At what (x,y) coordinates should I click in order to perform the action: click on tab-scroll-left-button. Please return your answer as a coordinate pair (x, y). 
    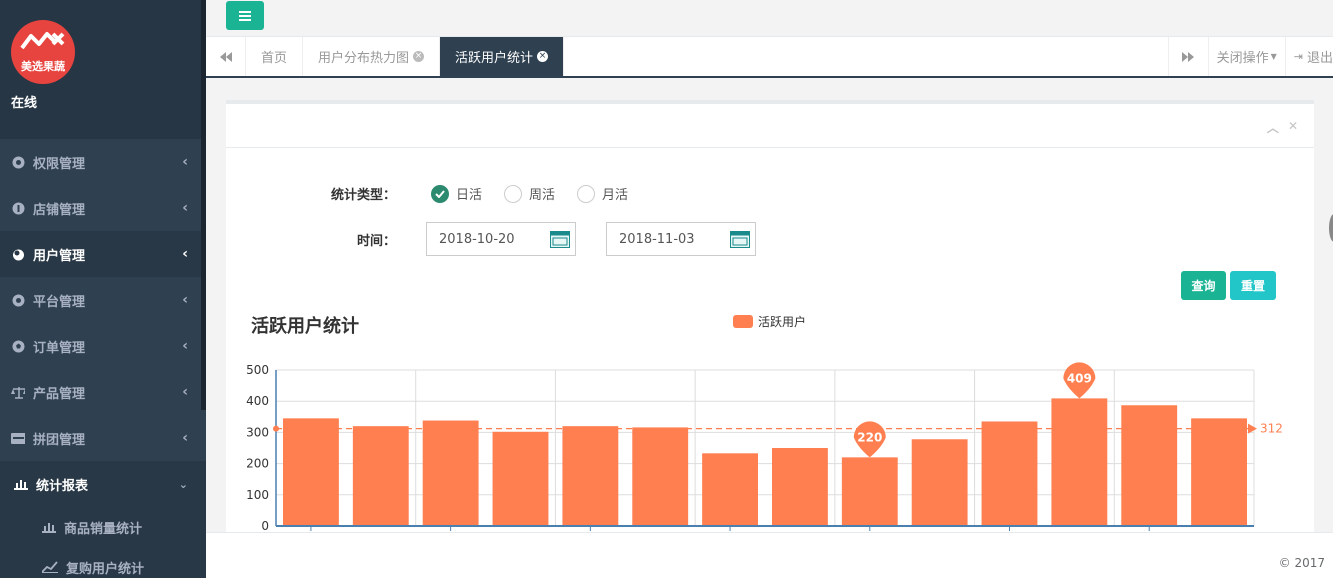
    Looking at the image, I should click on (226, 56).